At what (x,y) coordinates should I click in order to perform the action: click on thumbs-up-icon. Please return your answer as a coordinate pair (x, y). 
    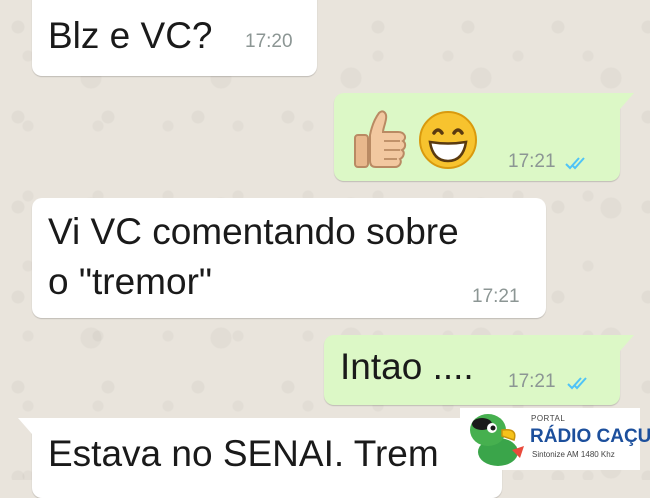
    Looking at the image, I should click on (380, 139).